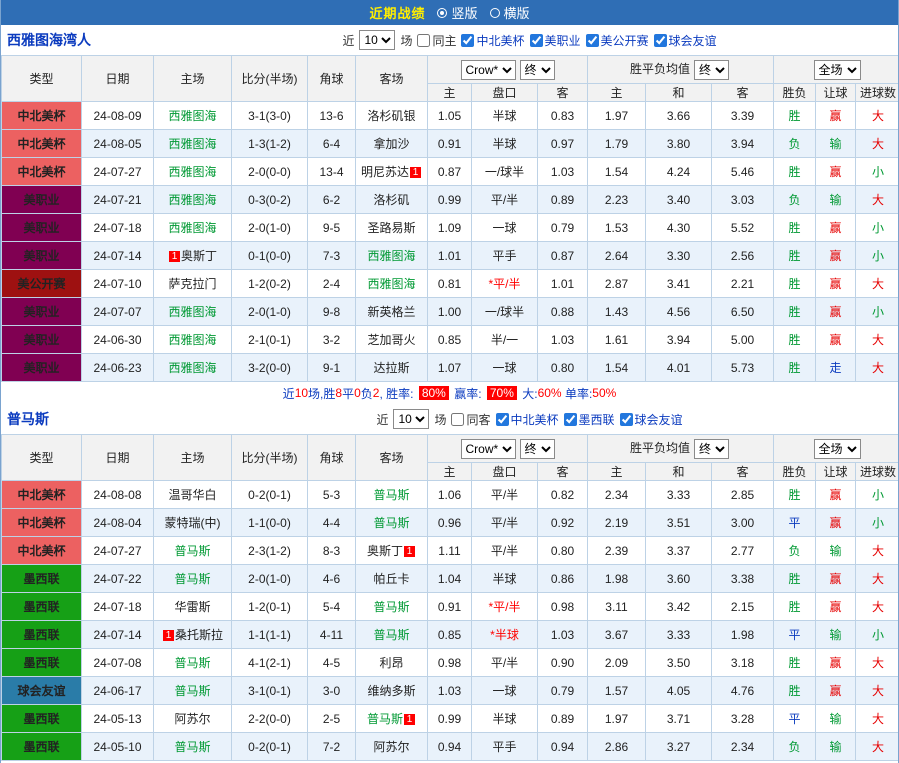  I want to click on score-link: 1-2(0-1), so click(269, 606).